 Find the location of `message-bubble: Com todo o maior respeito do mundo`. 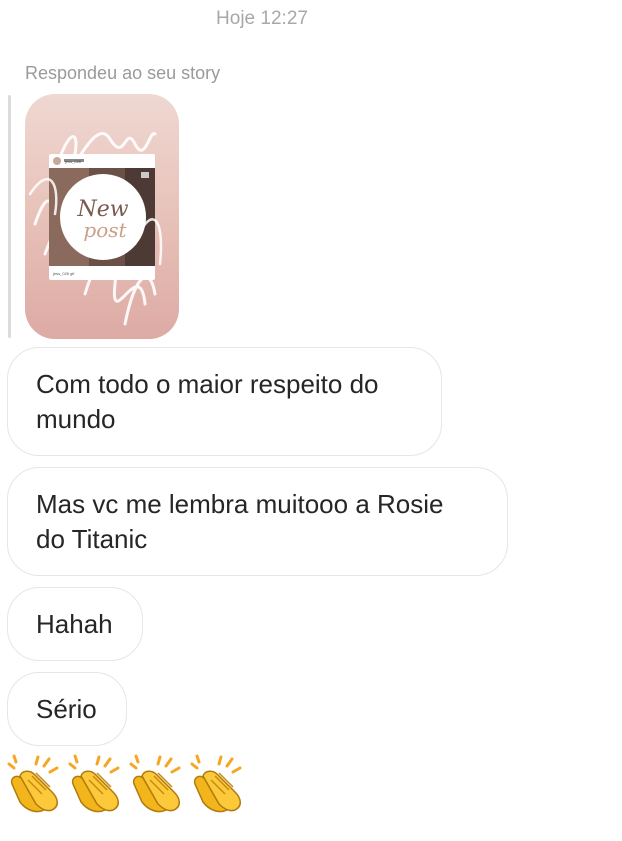

message-bubble: Com todo o maior respeito do mundo is located at coordinates (224, 401).